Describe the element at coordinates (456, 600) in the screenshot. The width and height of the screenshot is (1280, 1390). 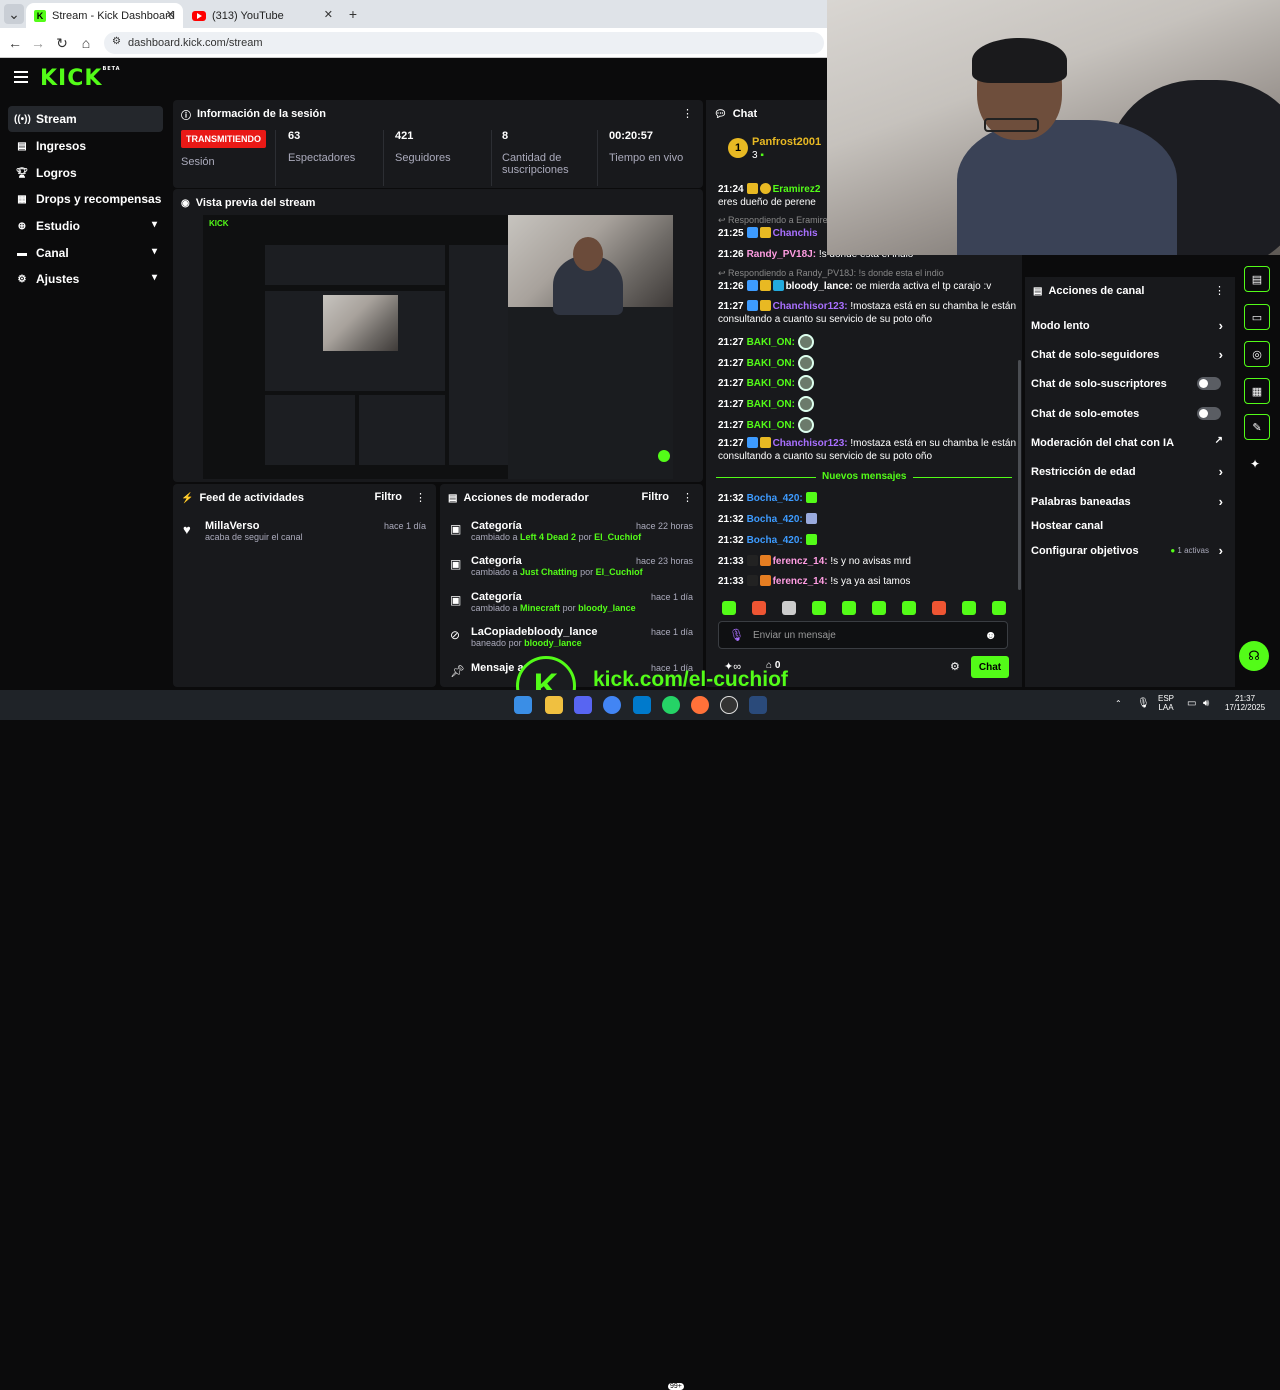
I see `category-icon: ▣` at that location.